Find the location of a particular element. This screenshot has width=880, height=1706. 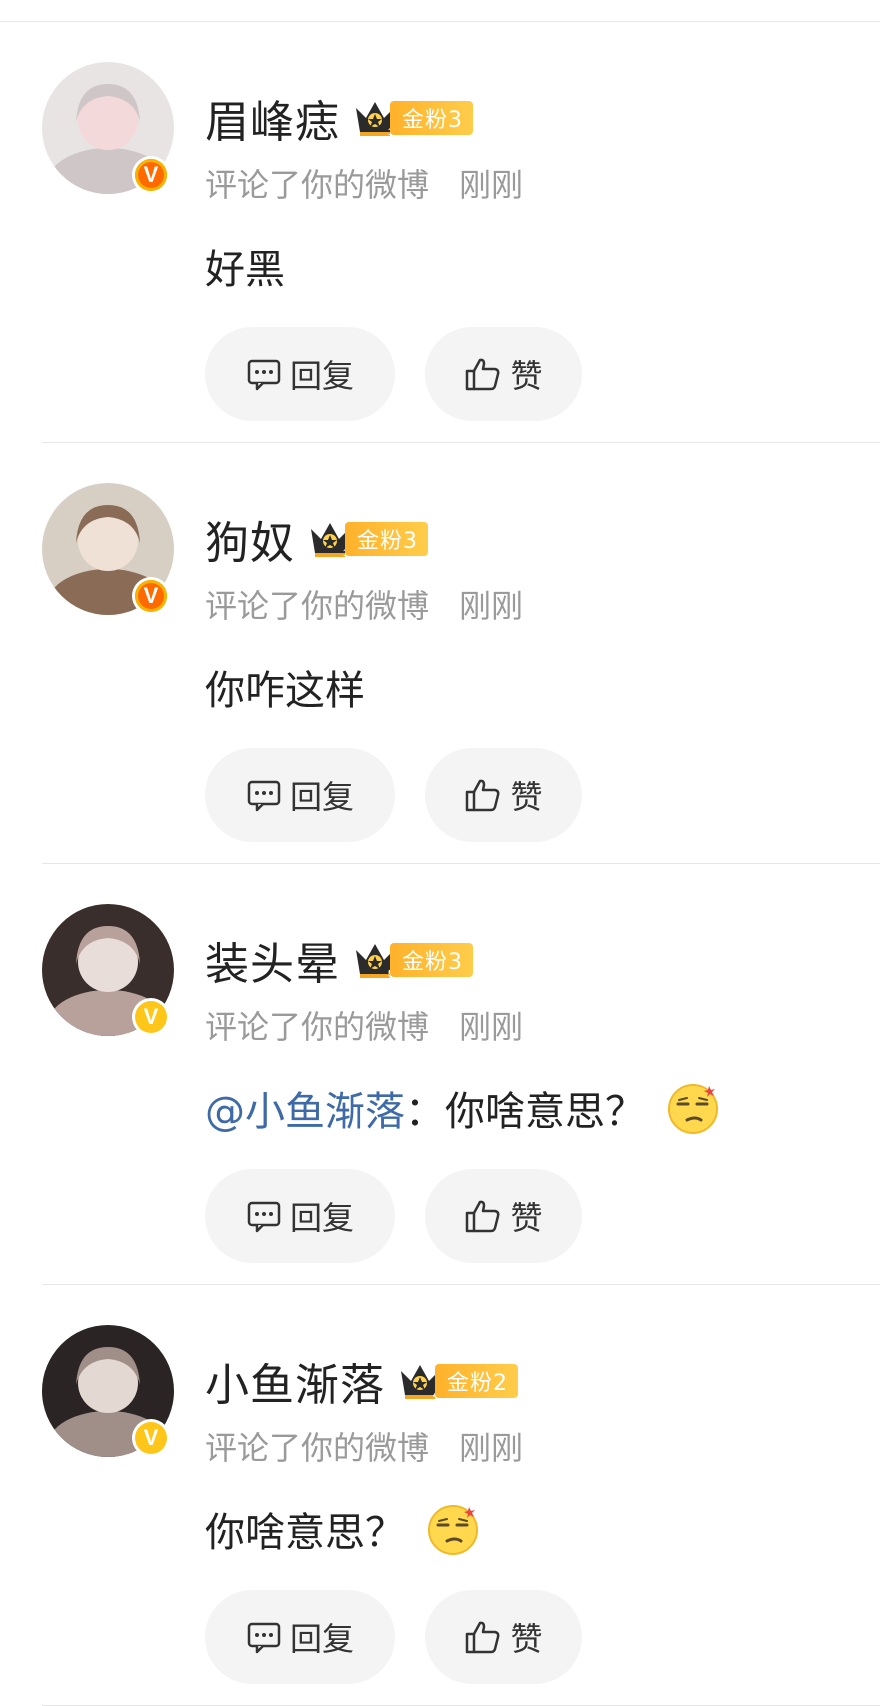

name-row: 小鱼渐落 4 金粉2 is located at coordinates (361, 1382).